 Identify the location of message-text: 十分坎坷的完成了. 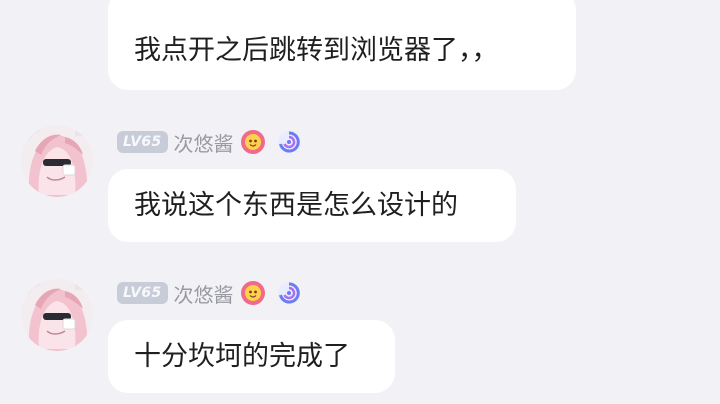
(242, 356).